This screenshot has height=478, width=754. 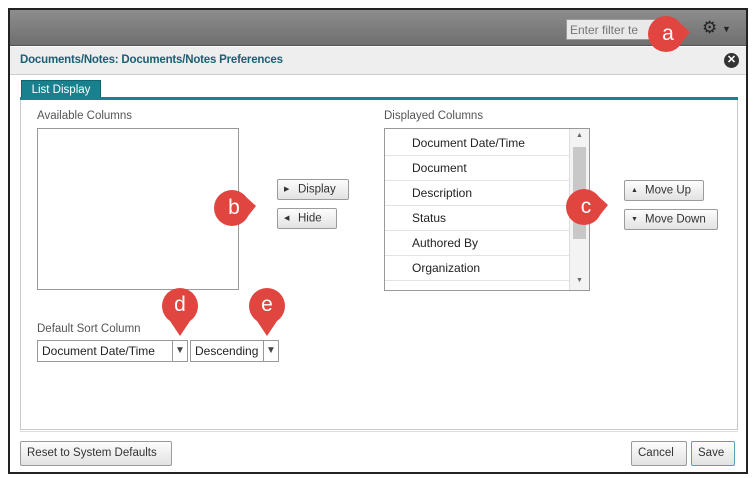 What do you see at coordinates (287, 189) in the screenshot?
I see `caret-right-icon: ▶` at bounding box center [287, 189].